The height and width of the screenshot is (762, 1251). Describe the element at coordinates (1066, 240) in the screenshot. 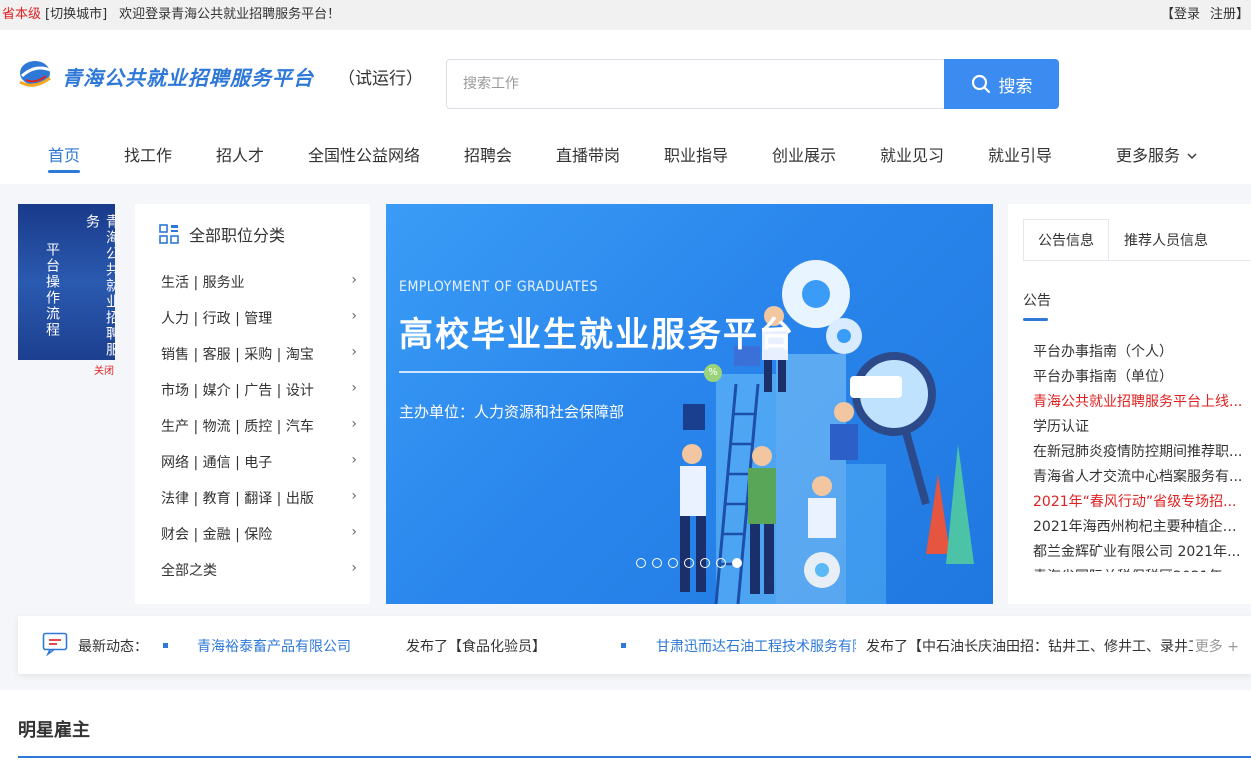

I see `tab-announcements: 公告信息` at that location.